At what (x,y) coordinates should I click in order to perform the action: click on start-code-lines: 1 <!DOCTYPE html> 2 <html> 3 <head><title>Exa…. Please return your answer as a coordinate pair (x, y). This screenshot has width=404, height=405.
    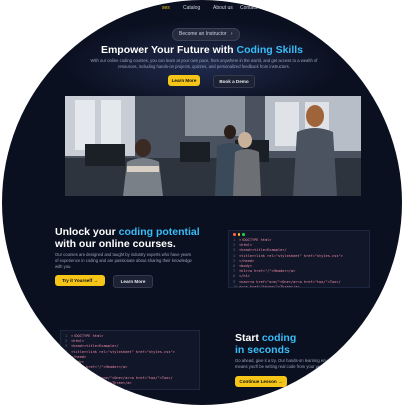
    Looking at the image, I should click on (130, 360).